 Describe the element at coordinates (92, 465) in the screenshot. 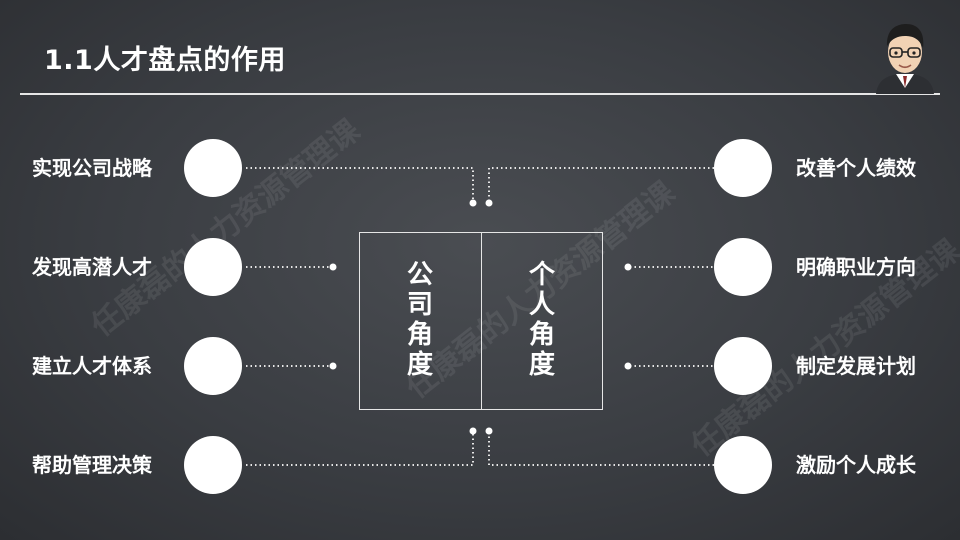

I see `left-item-label: 帮助管理决策` at that location.